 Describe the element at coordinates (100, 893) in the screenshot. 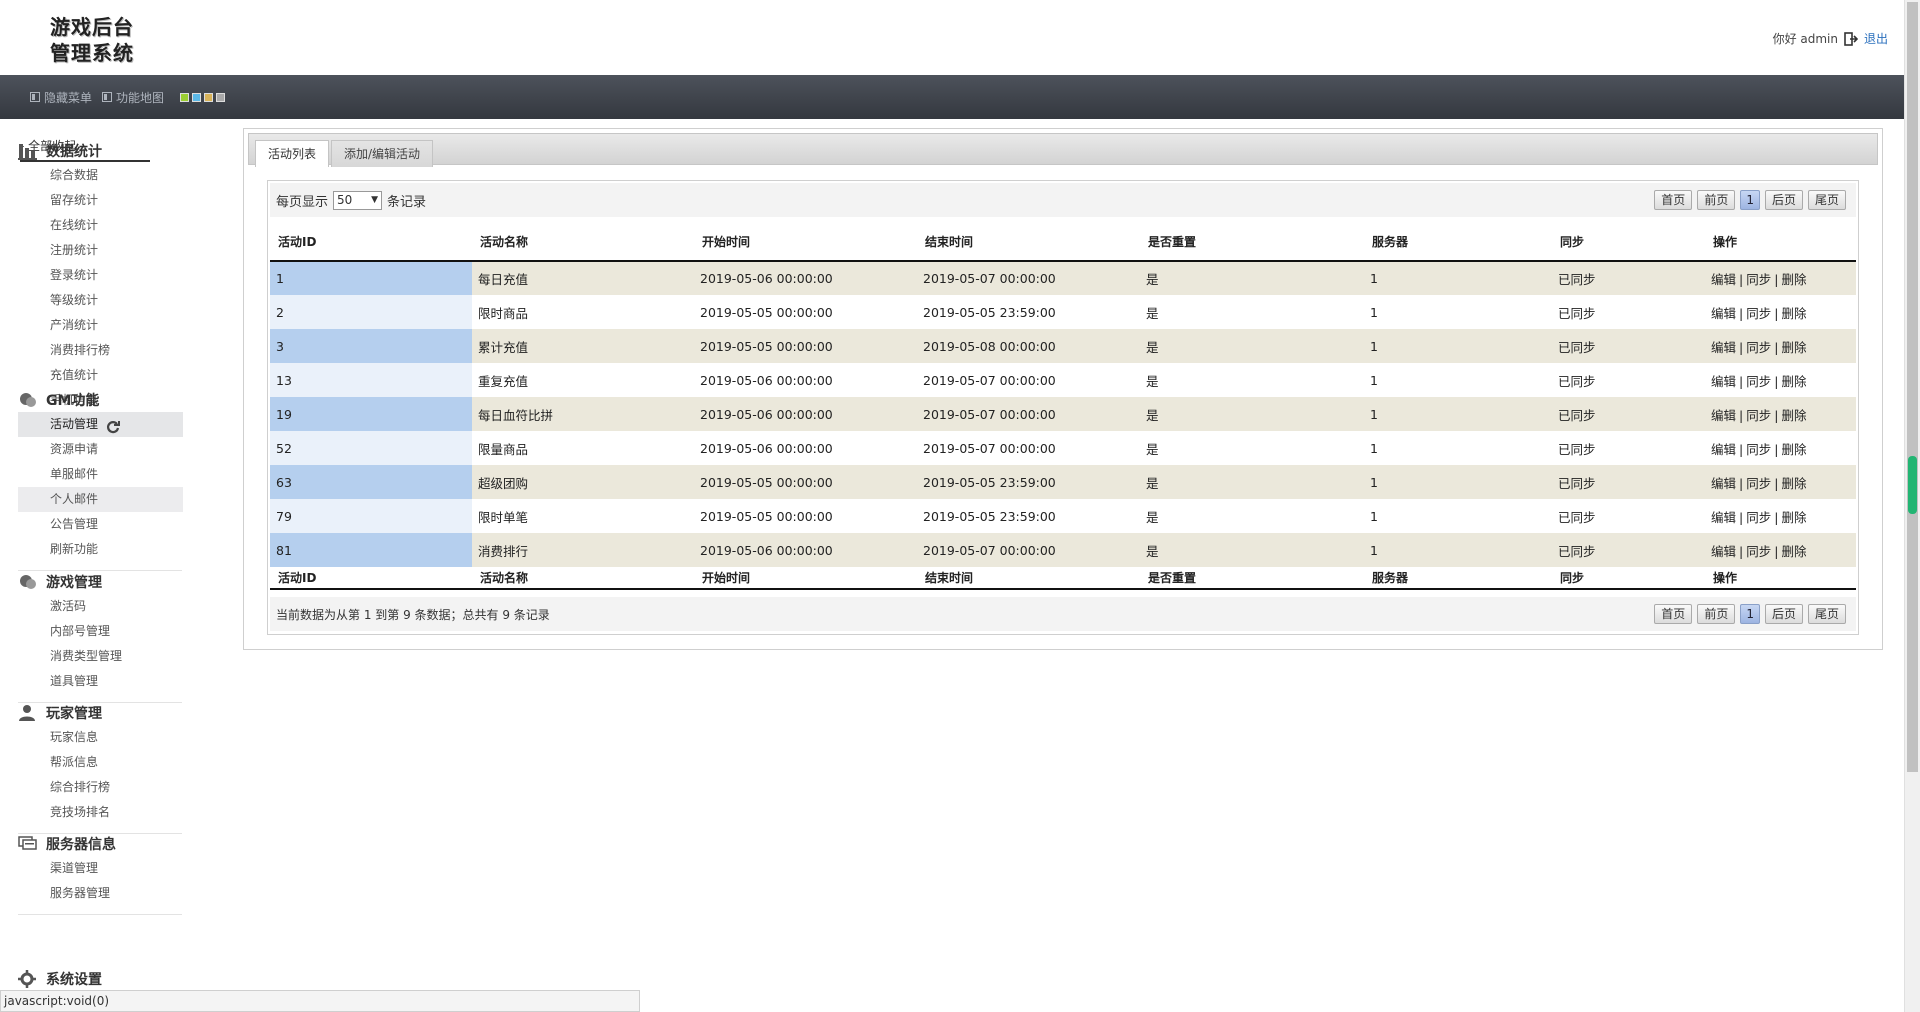

I see `sidebar-item: 服务器管理` at that location.